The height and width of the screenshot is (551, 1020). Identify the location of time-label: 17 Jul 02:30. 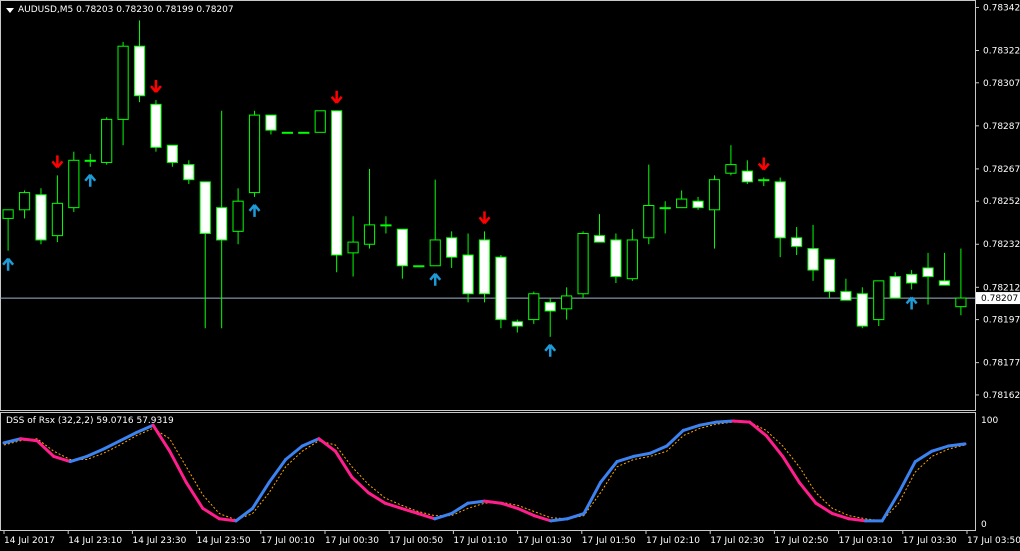
(737, 541).